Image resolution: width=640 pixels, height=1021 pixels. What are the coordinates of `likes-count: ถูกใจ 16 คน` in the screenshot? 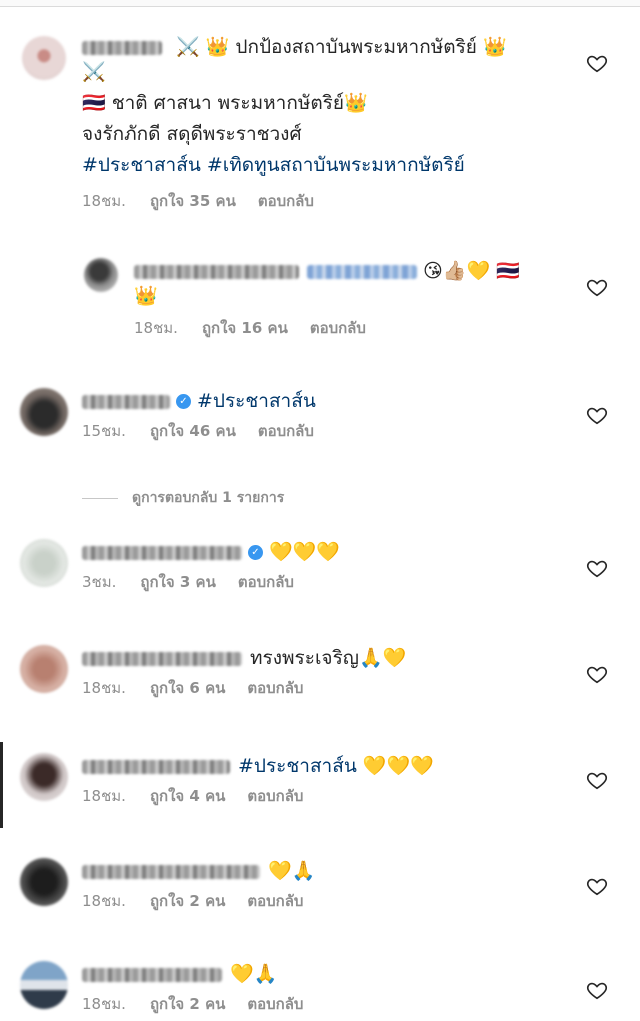 It's located at (245, 328).